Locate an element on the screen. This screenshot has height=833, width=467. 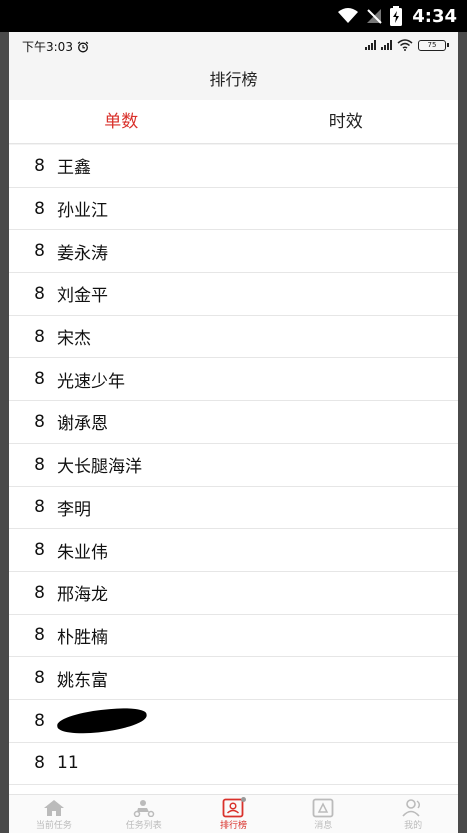
wifi-icon is located at coordinates (348, 15).